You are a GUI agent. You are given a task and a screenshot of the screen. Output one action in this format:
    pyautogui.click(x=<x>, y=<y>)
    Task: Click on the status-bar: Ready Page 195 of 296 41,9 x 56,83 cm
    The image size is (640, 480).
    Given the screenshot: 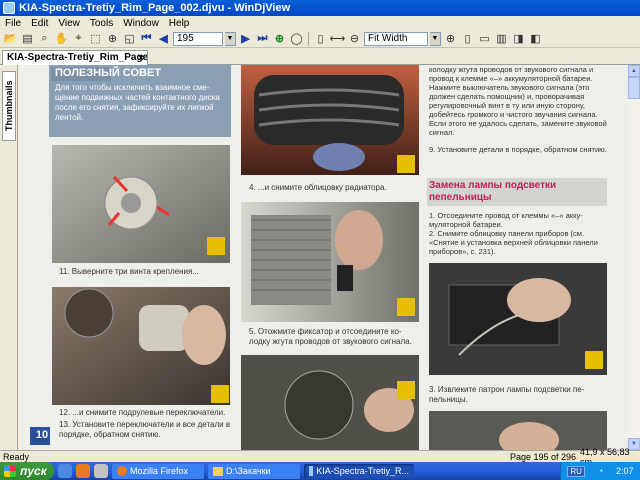 What is the action you would take?
    pyautogui.click(x=320, y=457)
    